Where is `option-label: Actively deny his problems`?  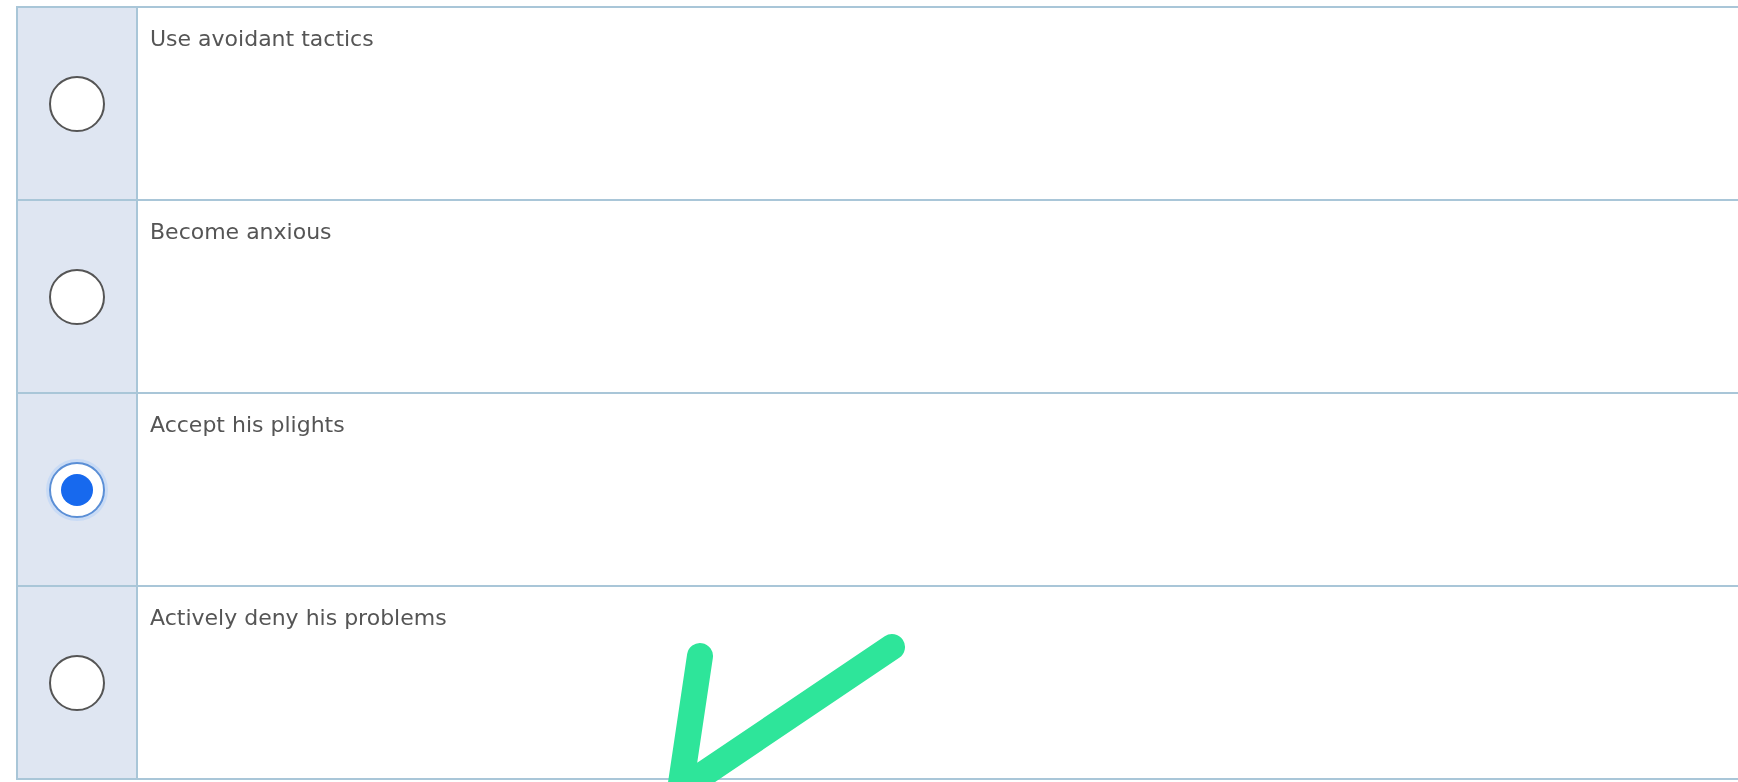 option-label: Actively deny his problems is located at coordinates (298, 617).